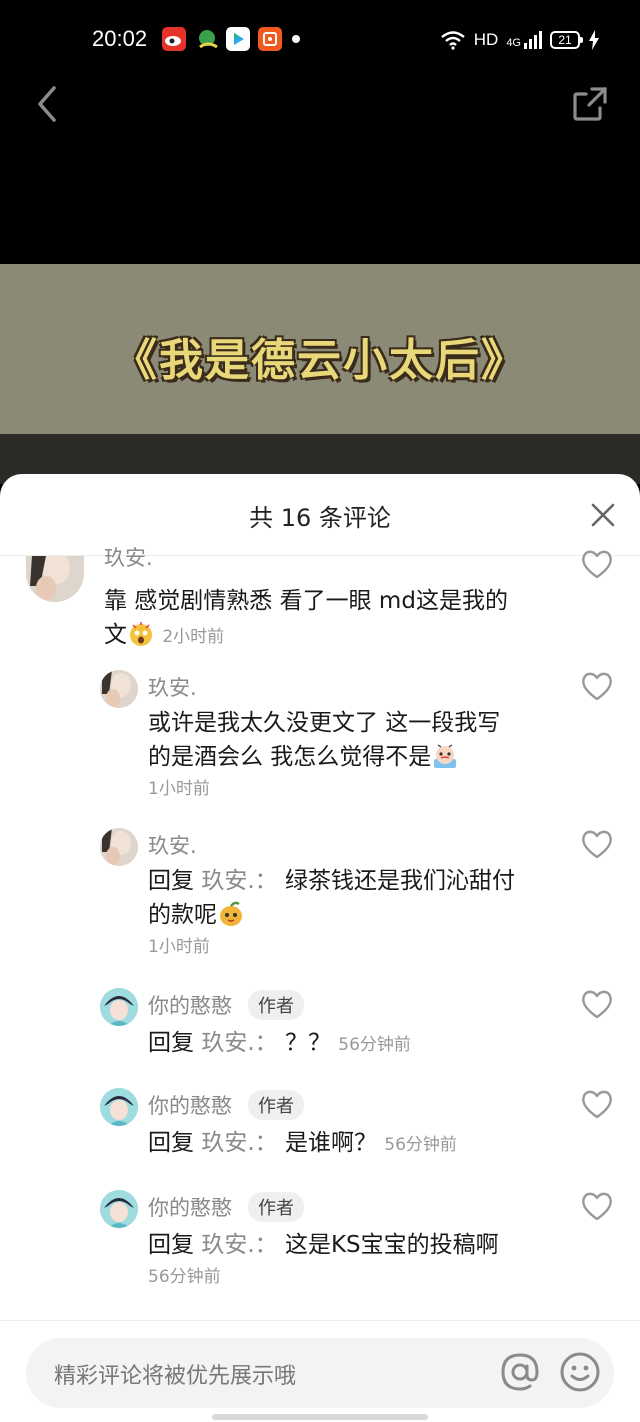  What do you see at coordinates (324, 723) in the screenshot?
I see `comment-text-line: 或许是我太久没更文了 这一段我写` at bounding box center [324, 723].